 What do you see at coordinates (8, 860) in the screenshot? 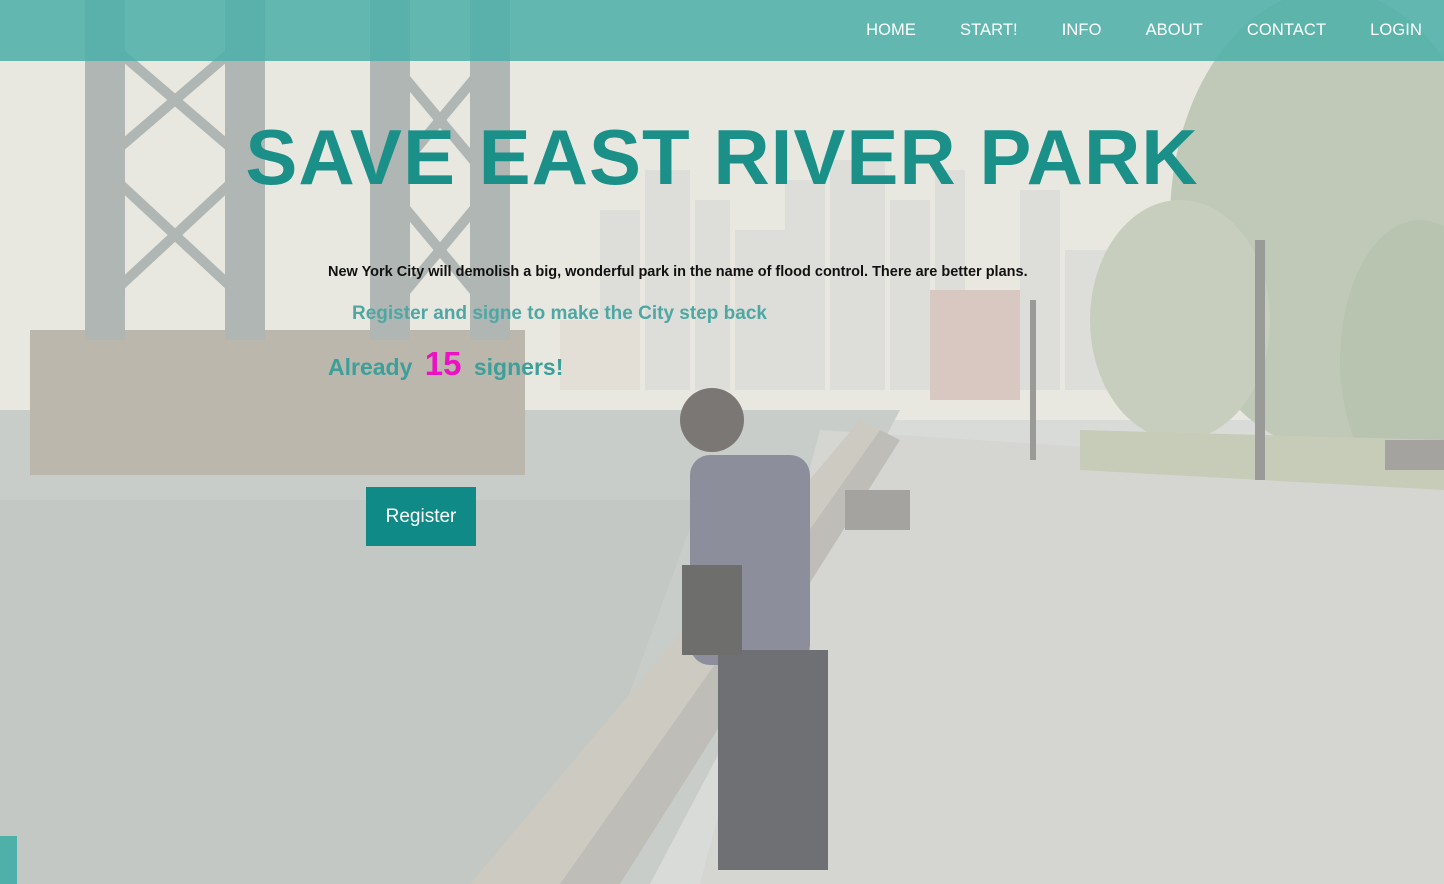
I see `side-corner-tab` at bounding box center [8, 860].